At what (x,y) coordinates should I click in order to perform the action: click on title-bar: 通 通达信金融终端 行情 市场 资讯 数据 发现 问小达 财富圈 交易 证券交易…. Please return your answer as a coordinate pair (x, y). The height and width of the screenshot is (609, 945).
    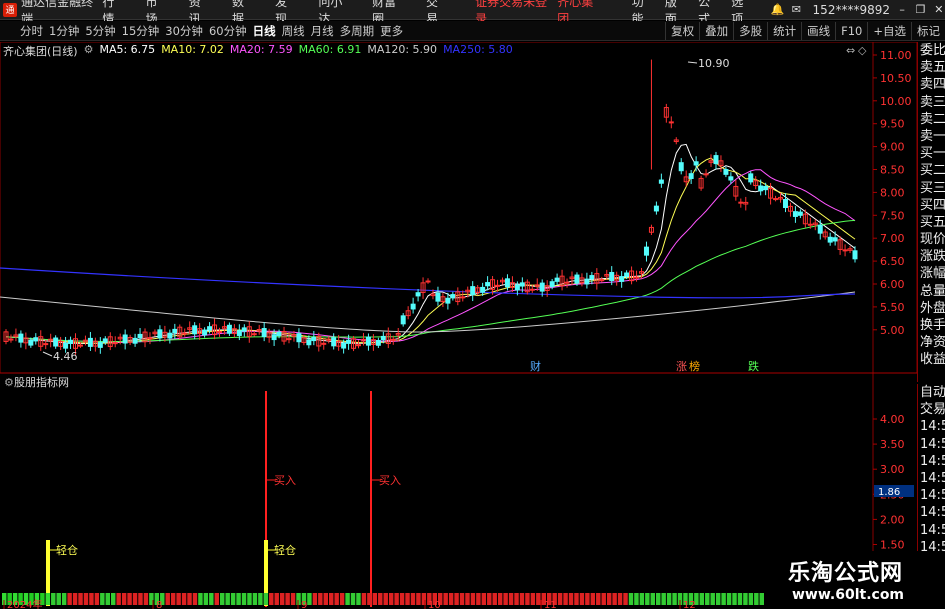
    Looking at the image, I should click on (472, 13).